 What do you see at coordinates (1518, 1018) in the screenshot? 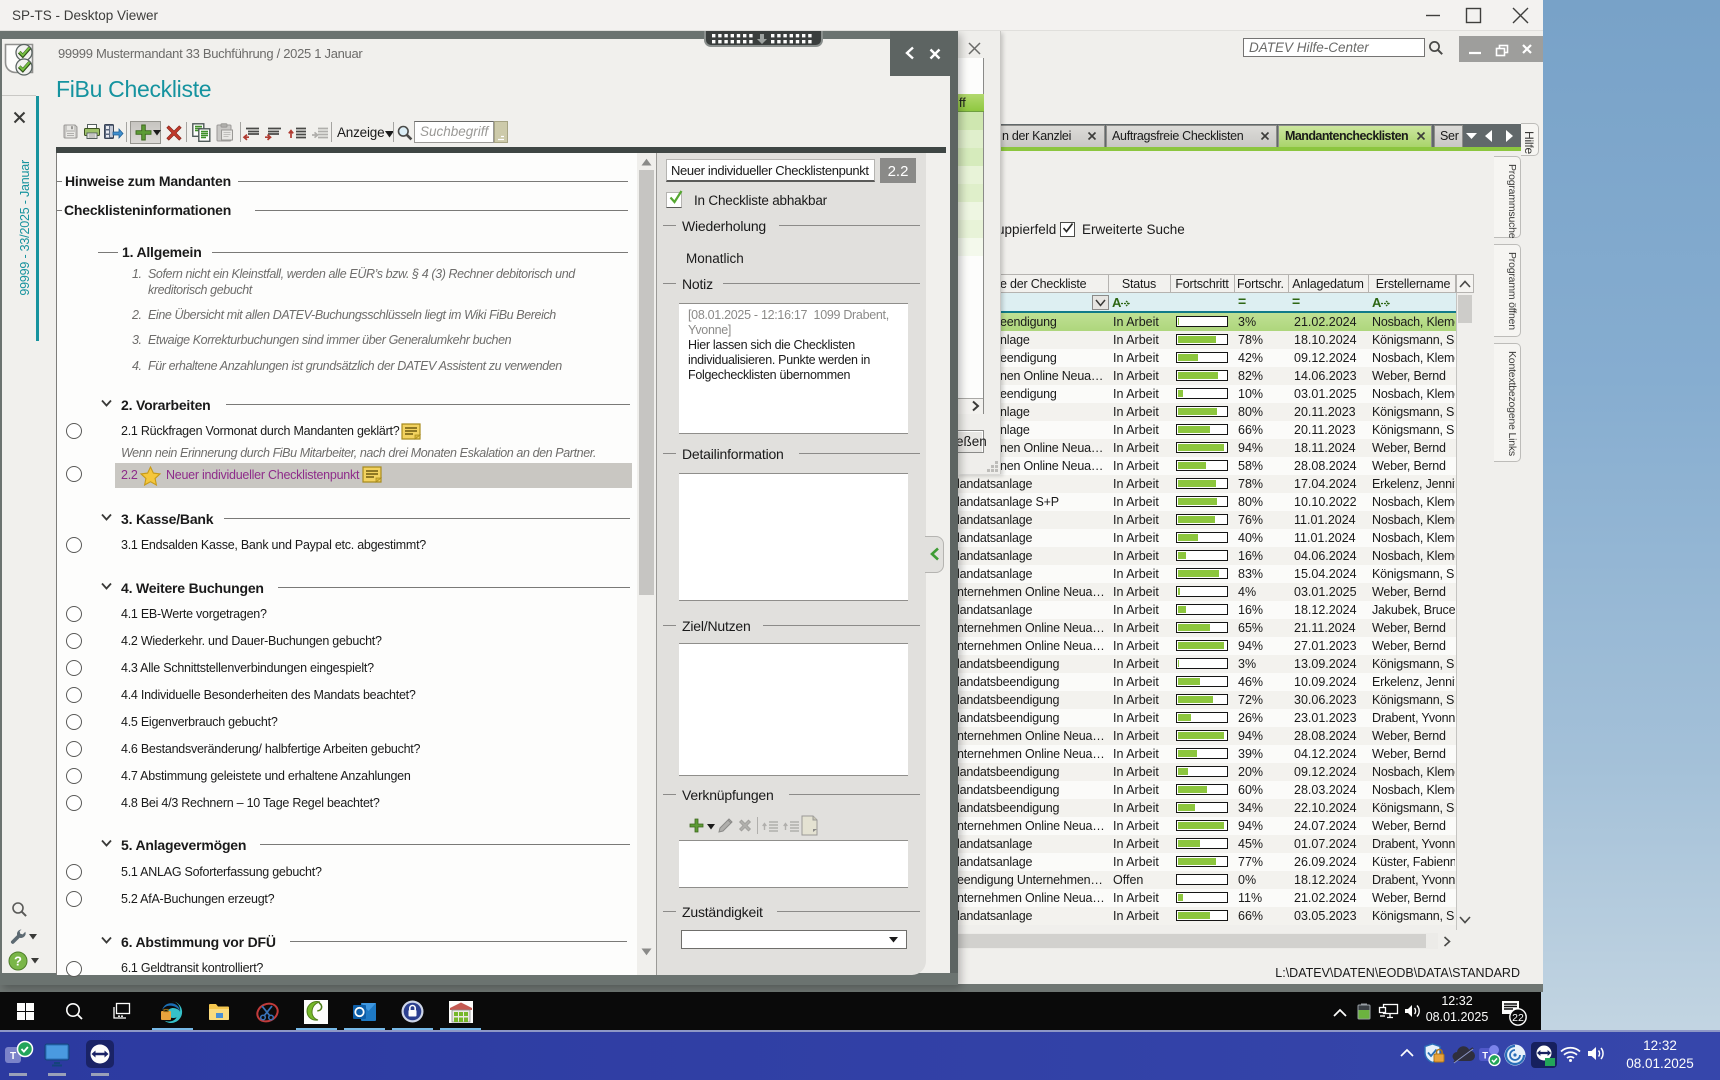
I see `svg-text: 22` at bounding box center [1518, 1018].